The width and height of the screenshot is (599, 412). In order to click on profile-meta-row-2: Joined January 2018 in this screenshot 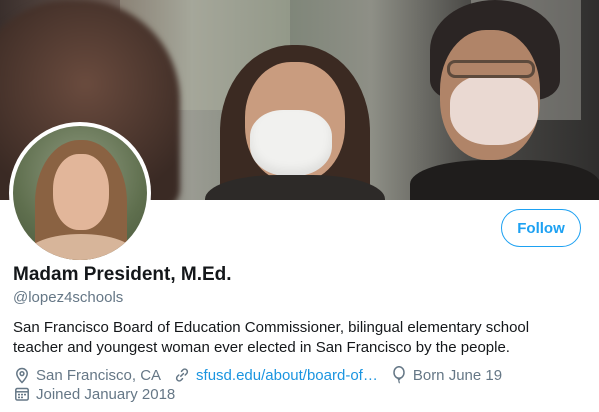, I will do `click(100, 394)`.